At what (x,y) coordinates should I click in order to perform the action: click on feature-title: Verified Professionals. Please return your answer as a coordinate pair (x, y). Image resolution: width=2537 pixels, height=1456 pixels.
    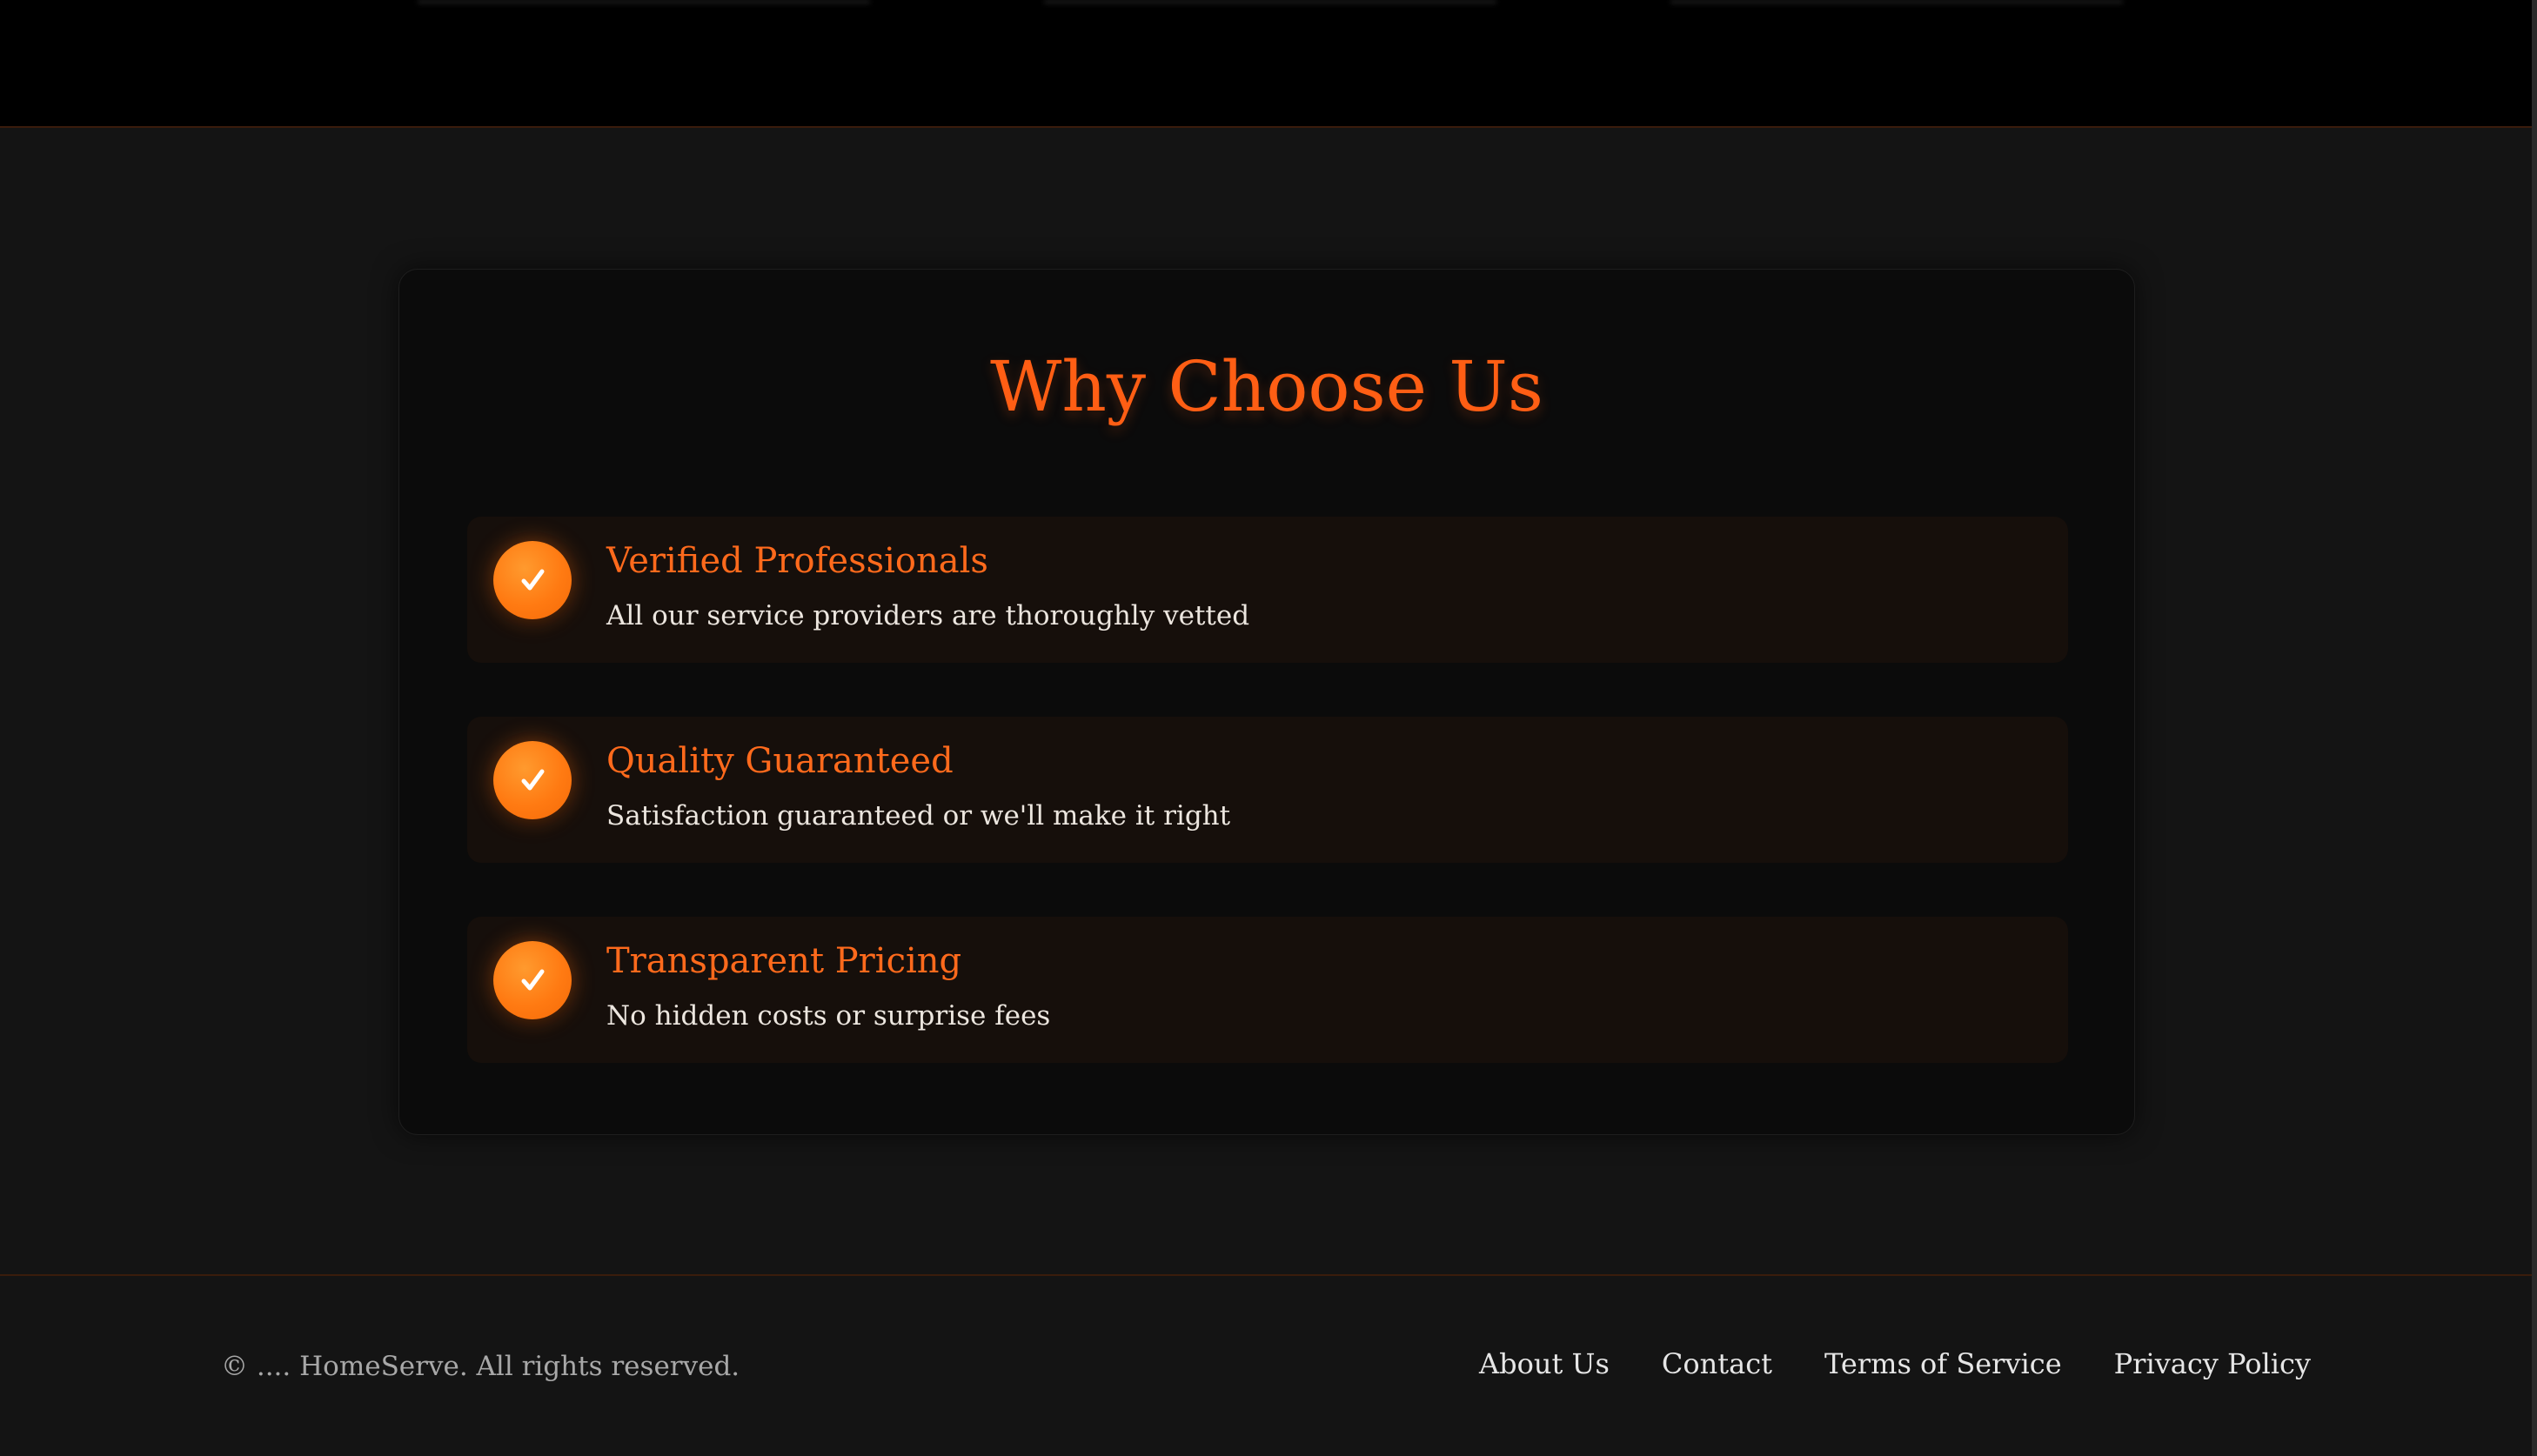
    Looking at the image, I should click on (797, 561).